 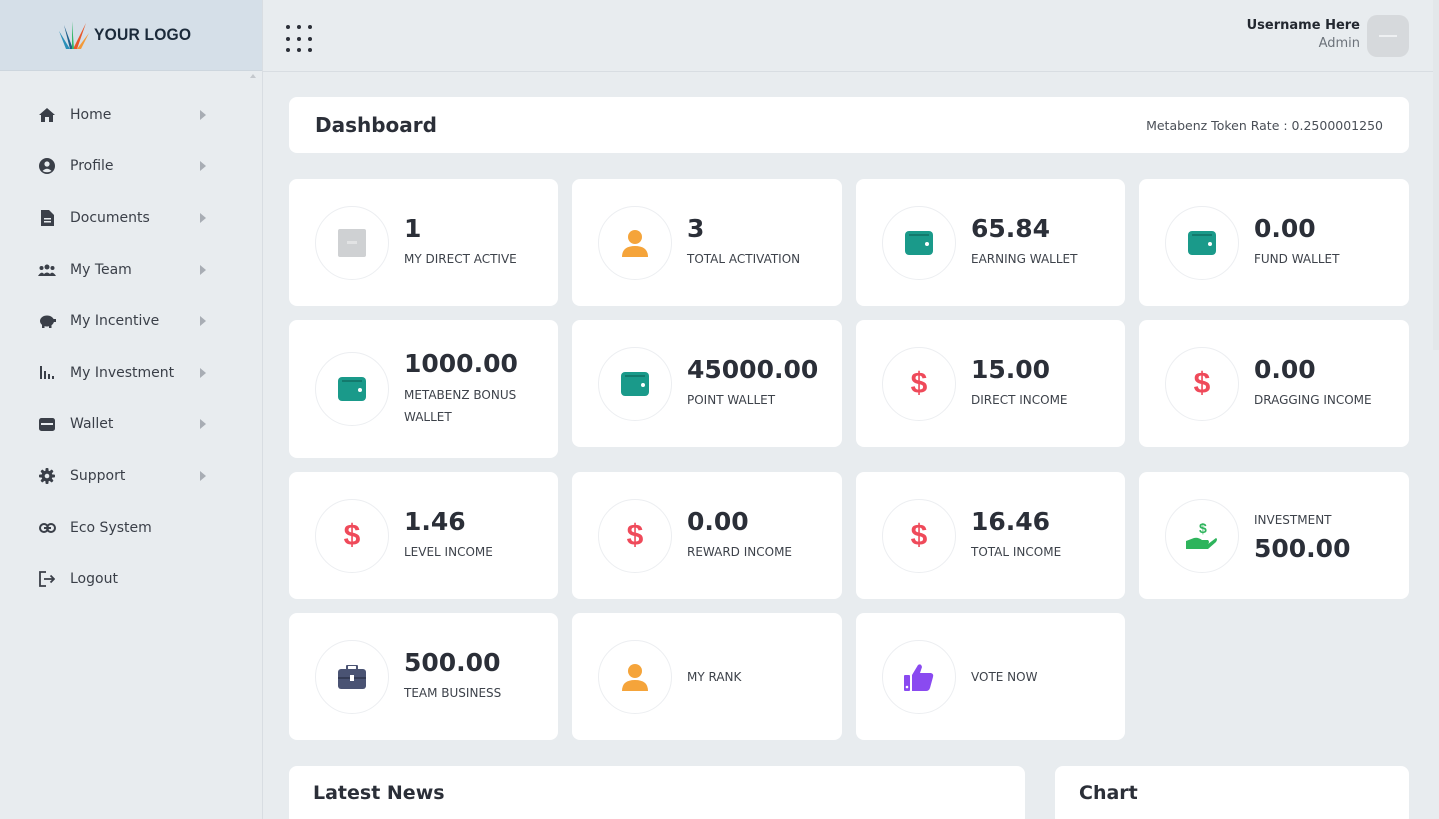 What do you see at coordinates (1232, 792) in the screenshot?
I see `chart-panel: Chart` at bounding box center [1232, 792].